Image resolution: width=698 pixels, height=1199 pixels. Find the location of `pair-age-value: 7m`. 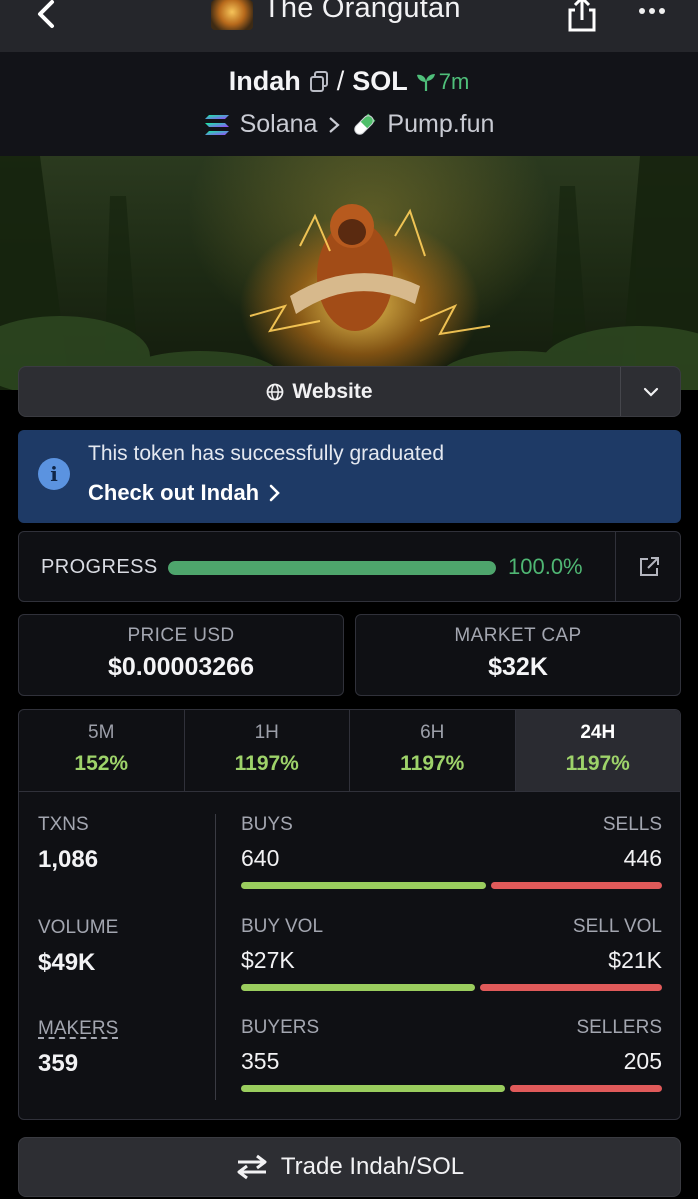

pair-age-value: 7m is located at coordinates (454, 81).